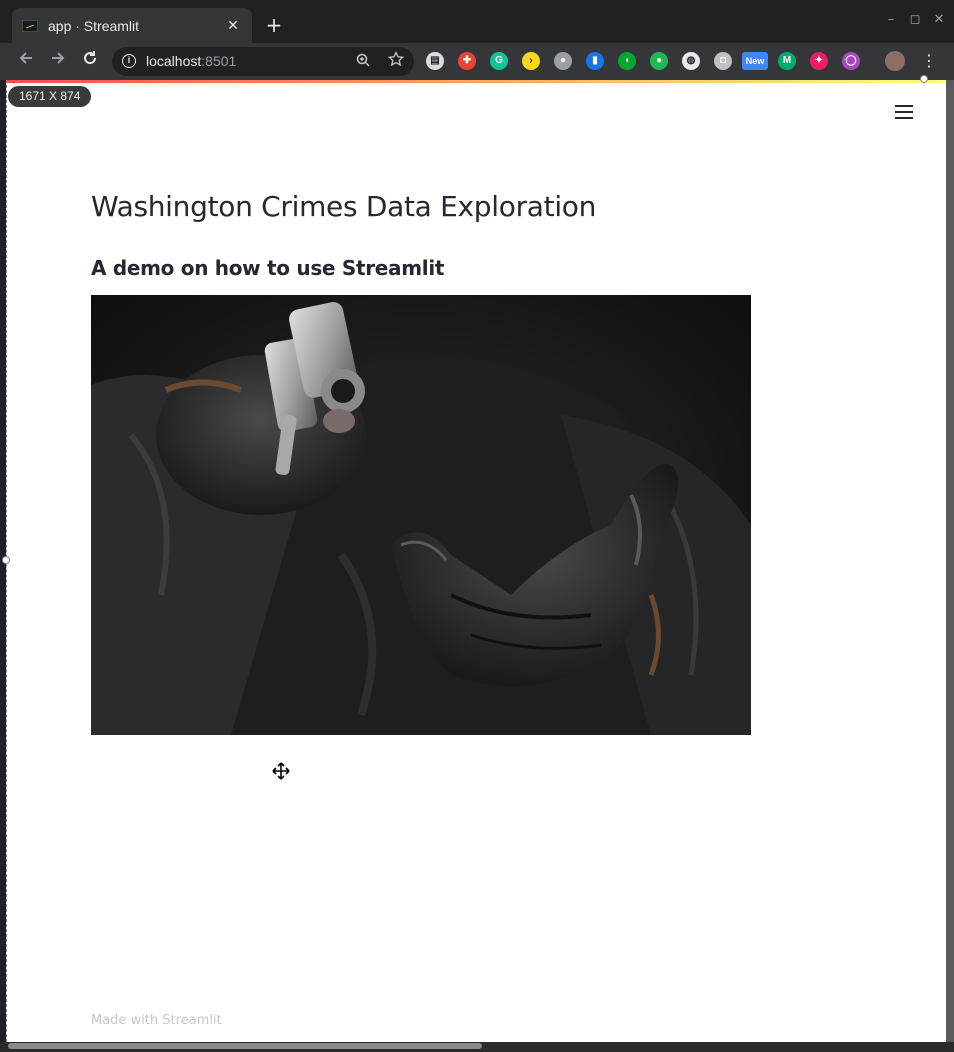 Image resolution: width=954 pixels, height=1052 pixels. What do you see at coordinates (90, 62) in the screenshot?
I see `reload-icon` at bounding box center [90, 62].